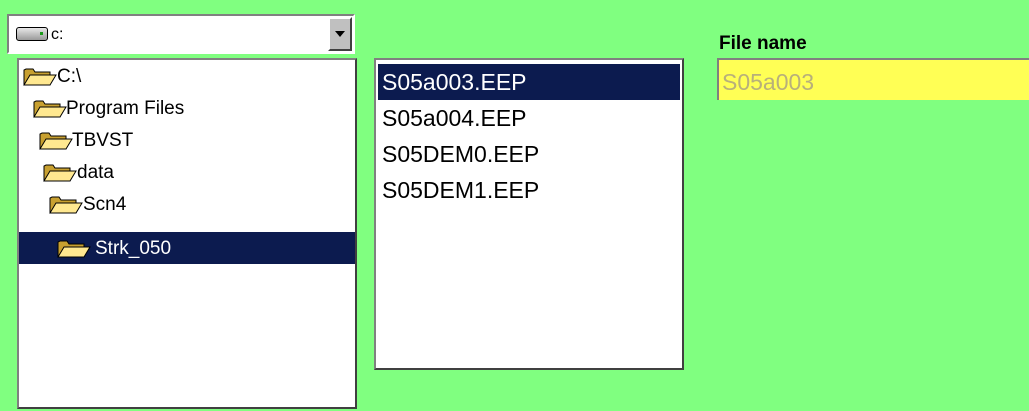 This screenshot has height=411, width=1029. Describe the element at coordinates (32, 34) in the screenshot. I see `drive-icon` at that location.